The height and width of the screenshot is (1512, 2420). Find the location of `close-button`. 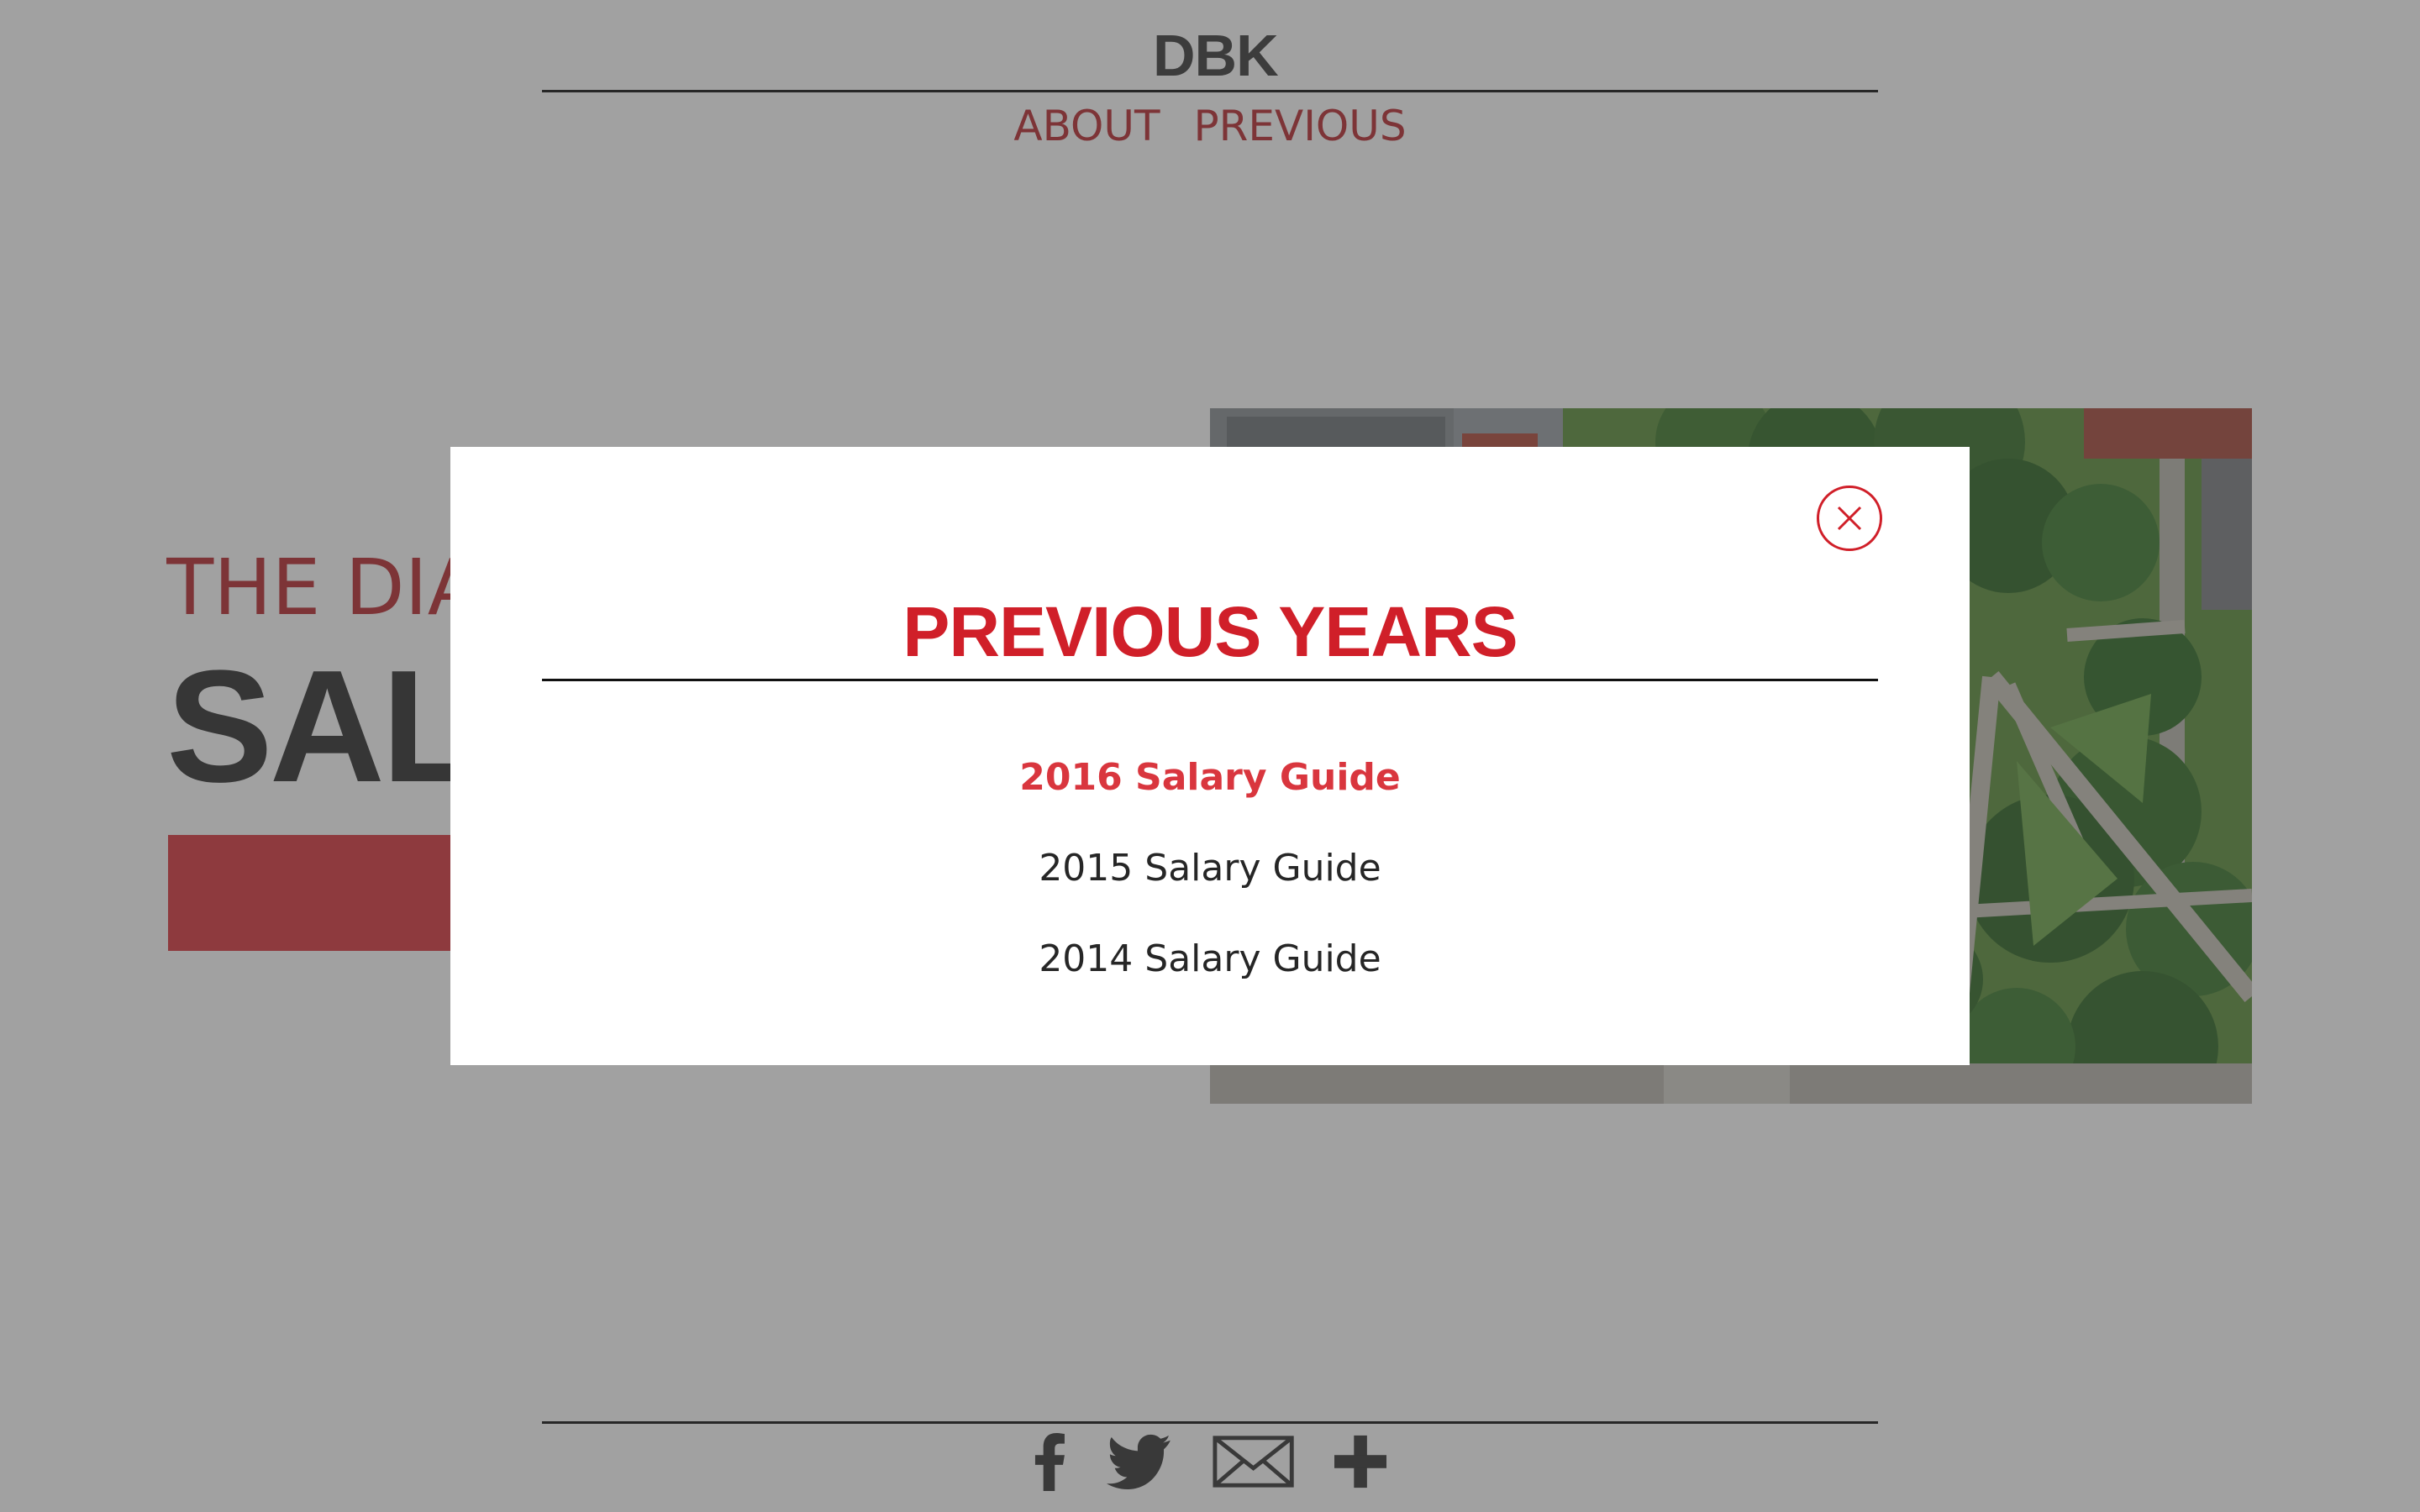

close-button is located at coordinates (1850, 518).